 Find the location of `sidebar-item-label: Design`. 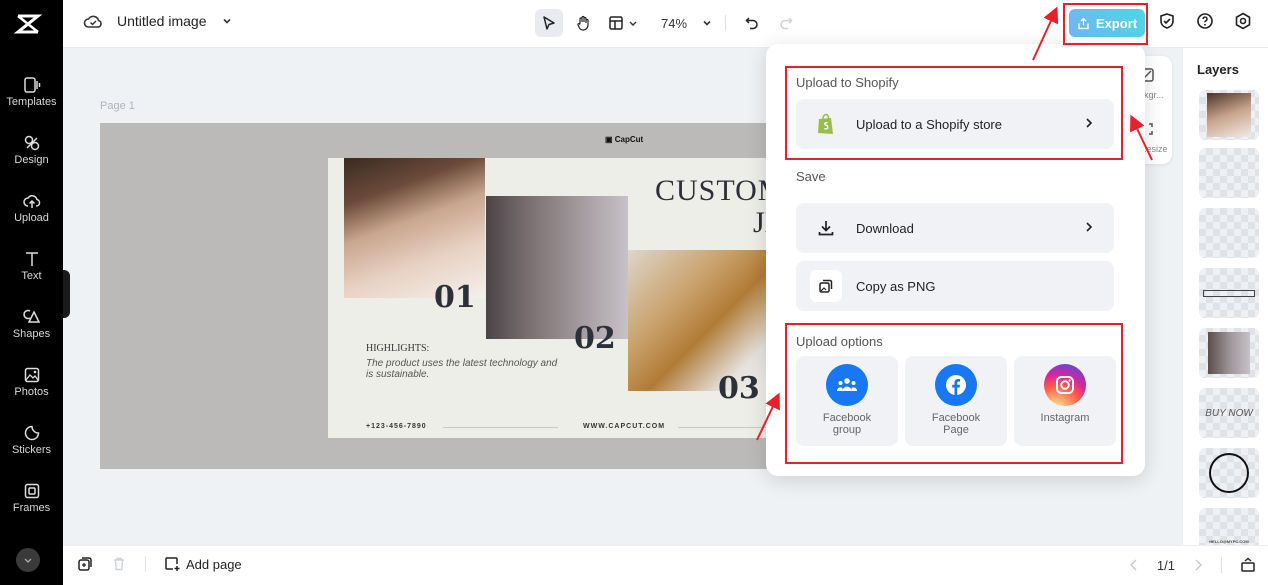

sidebar-item-label: Design is located at coordinates (31, 160).